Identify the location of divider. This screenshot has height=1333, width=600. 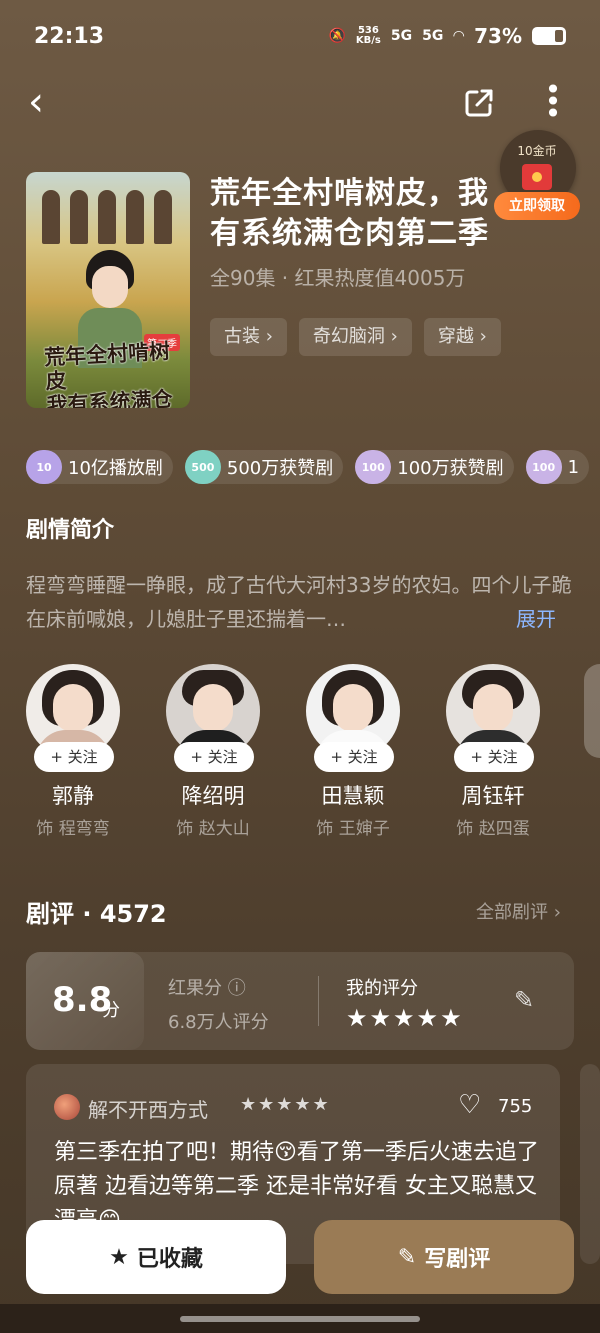
(318, 1001).